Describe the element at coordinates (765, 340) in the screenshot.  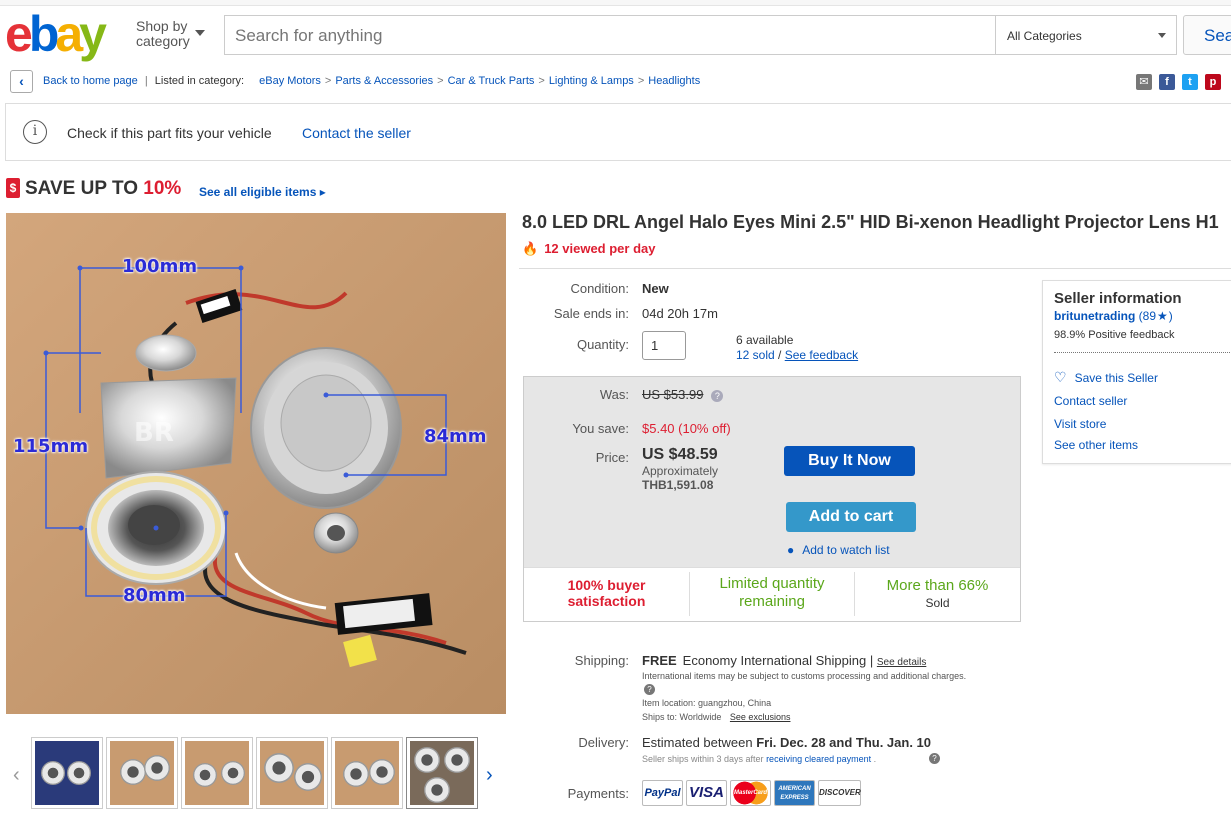
I see `available-count: 6 available` at that location.